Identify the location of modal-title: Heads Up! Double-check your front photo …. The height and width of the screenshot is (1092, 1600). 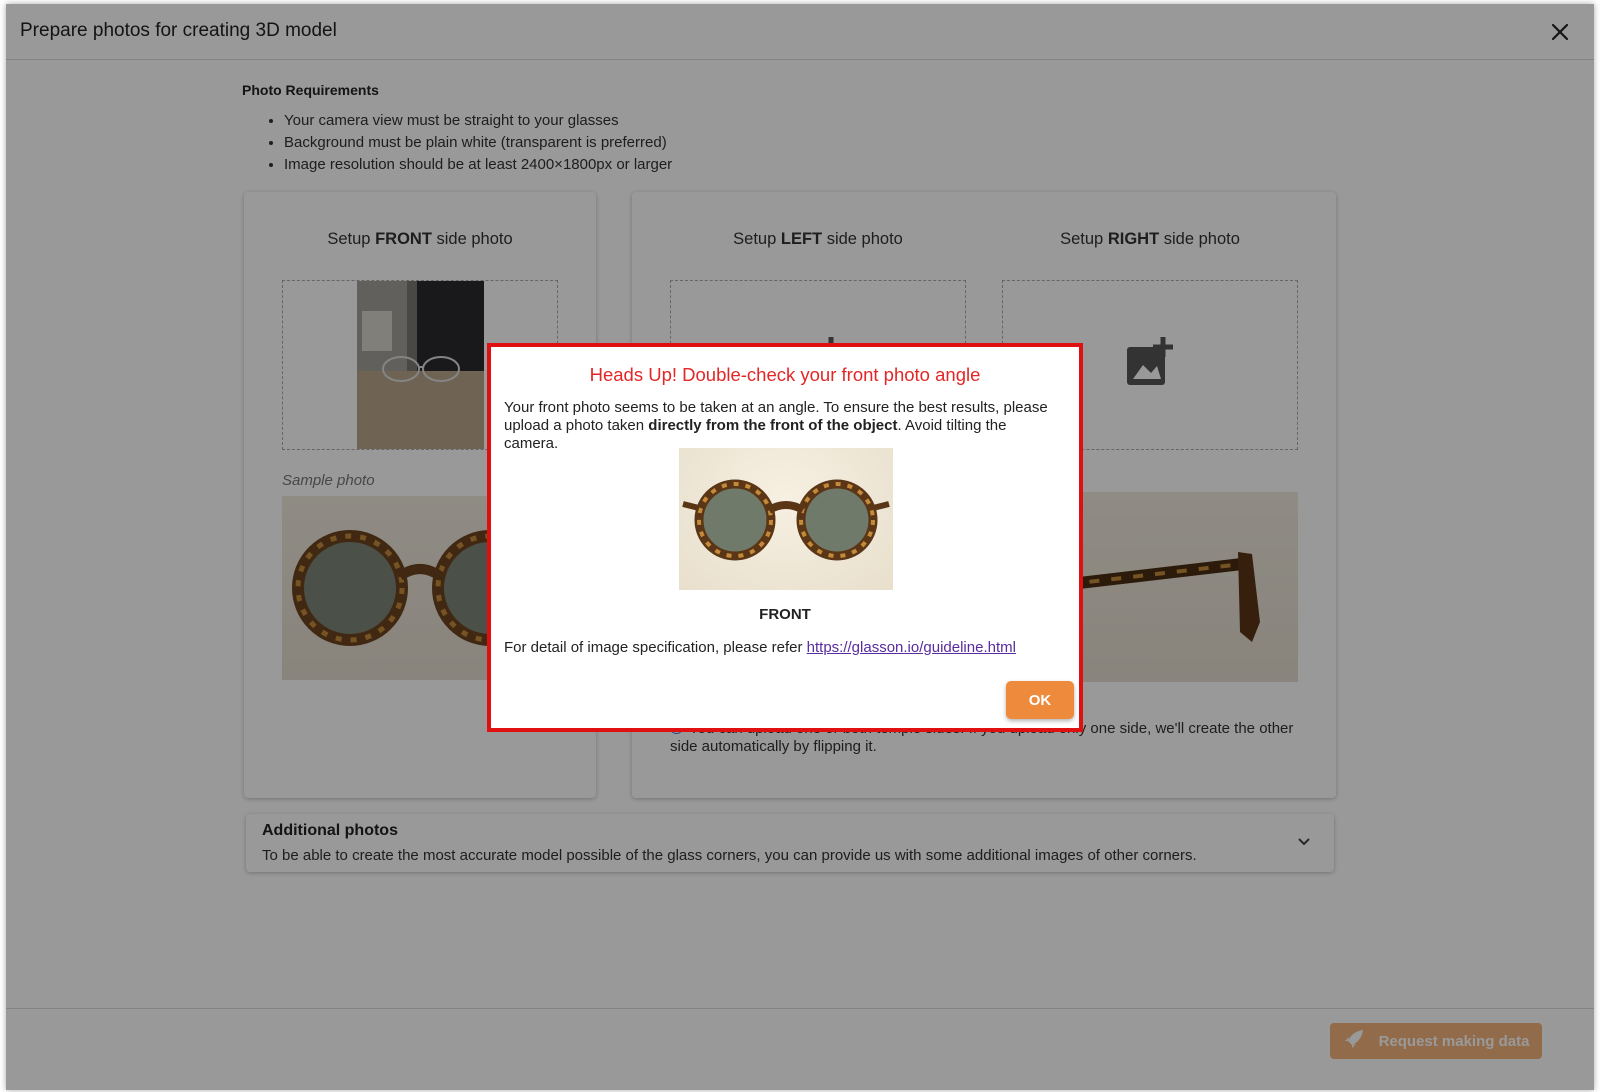
(785, 374).